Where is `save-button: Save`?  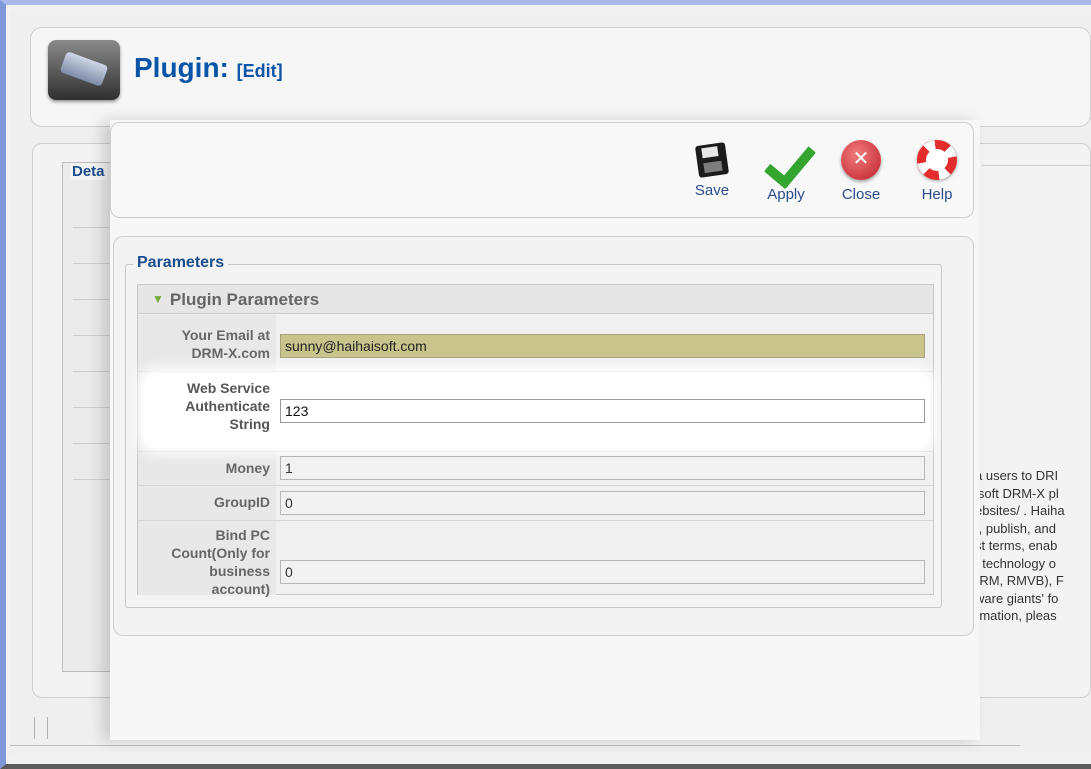
save-button: Save is located at coordinates (712, 172).